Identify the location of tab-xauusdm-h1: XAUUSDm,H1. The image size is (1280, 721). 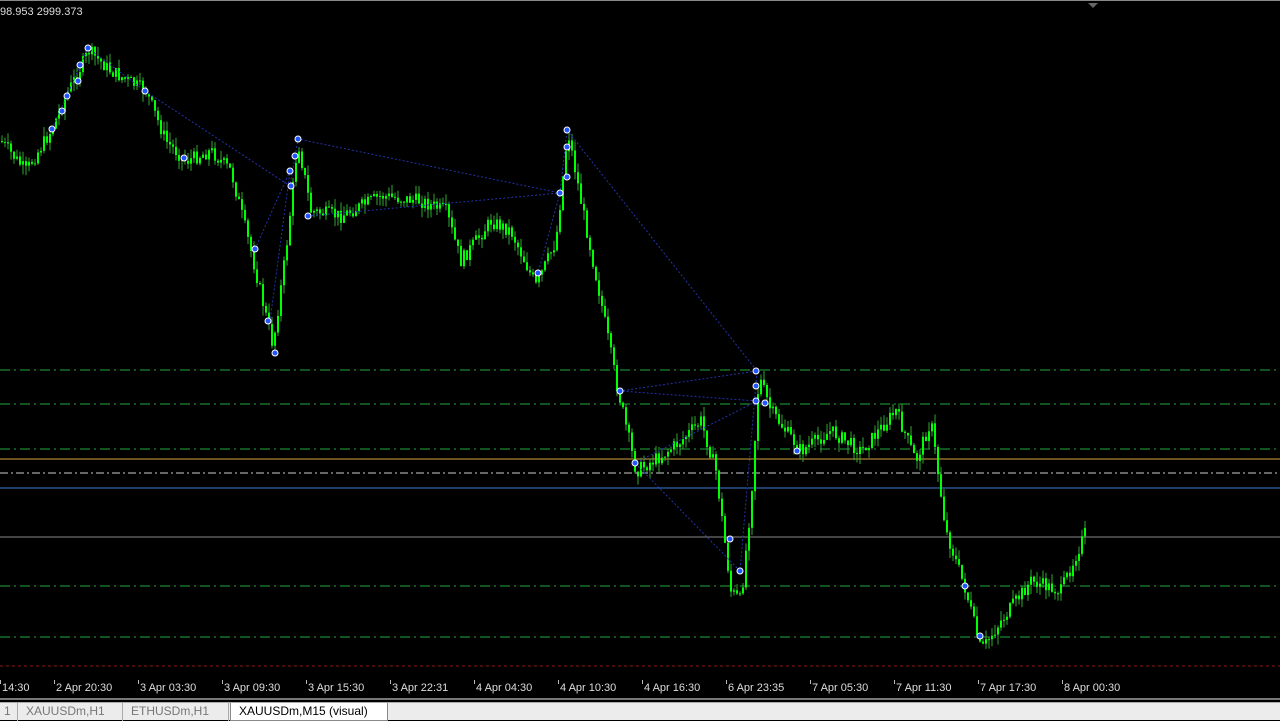
(70, 712).